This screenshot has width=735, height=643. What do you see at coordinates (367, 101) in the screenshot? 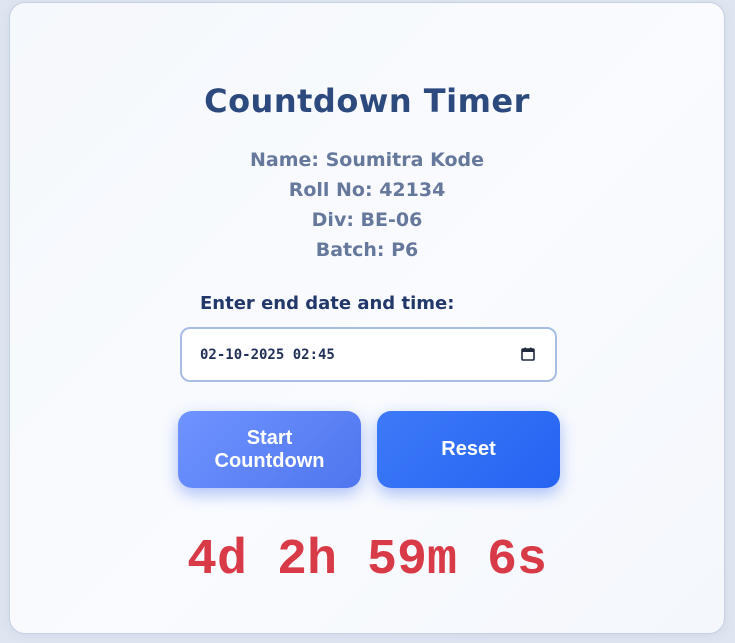
I see `page-title: Countdown Timer` at bounding box center [367, 101].